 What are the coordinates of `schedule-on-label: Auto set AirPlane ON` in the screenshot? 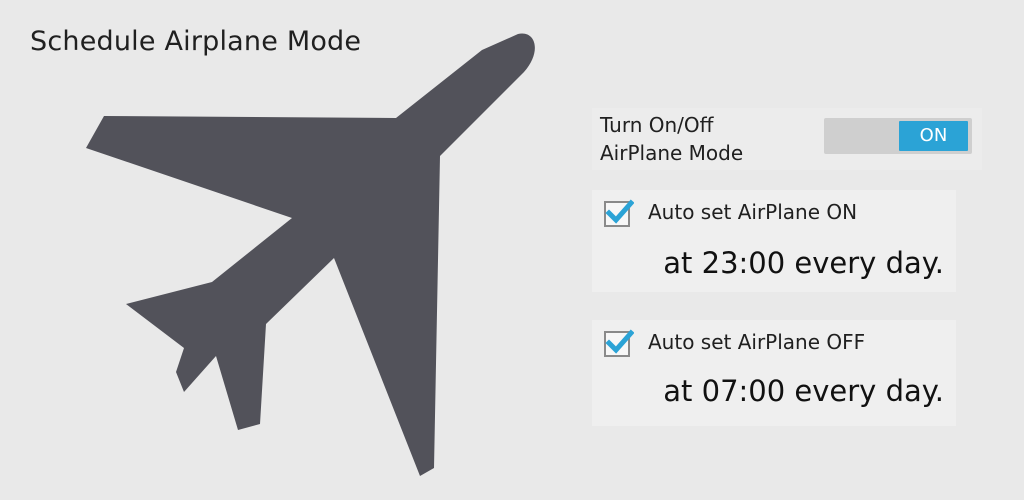 It's located at (753, 212).